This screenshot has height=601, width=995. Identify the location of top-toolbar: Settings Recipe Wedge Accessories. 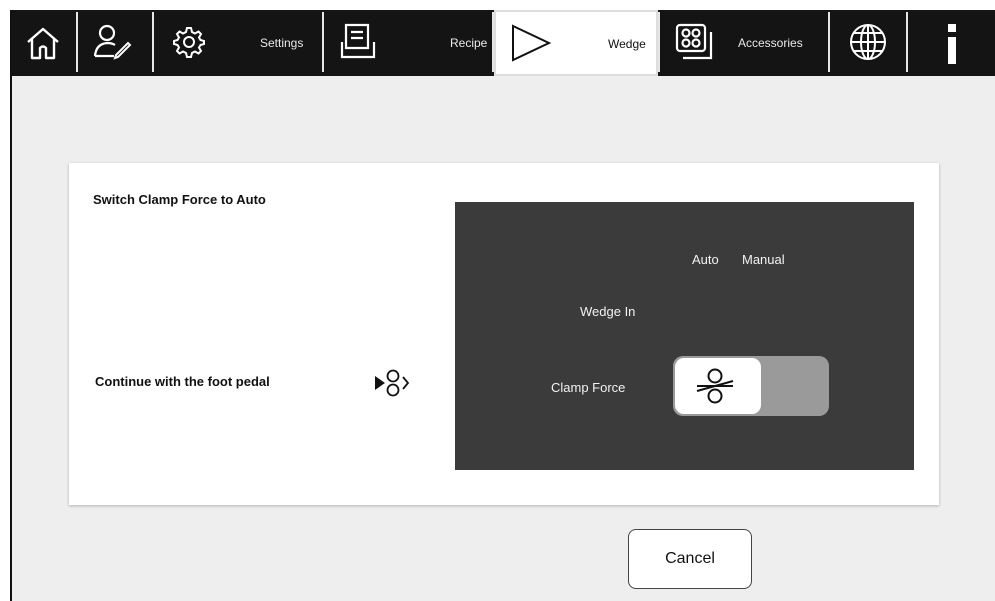
(503, 43).